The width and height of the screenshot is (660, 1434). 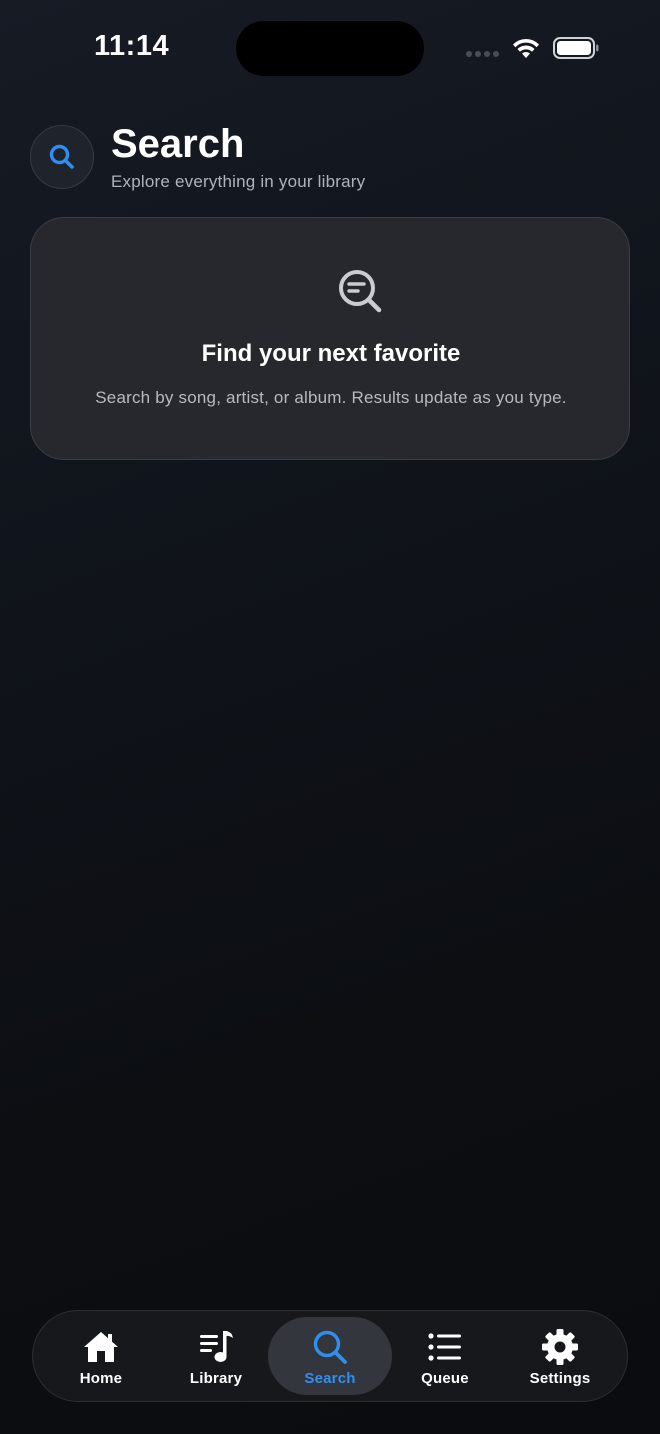 I want to click on tab-label: Search, so click(x=330, y=1378).